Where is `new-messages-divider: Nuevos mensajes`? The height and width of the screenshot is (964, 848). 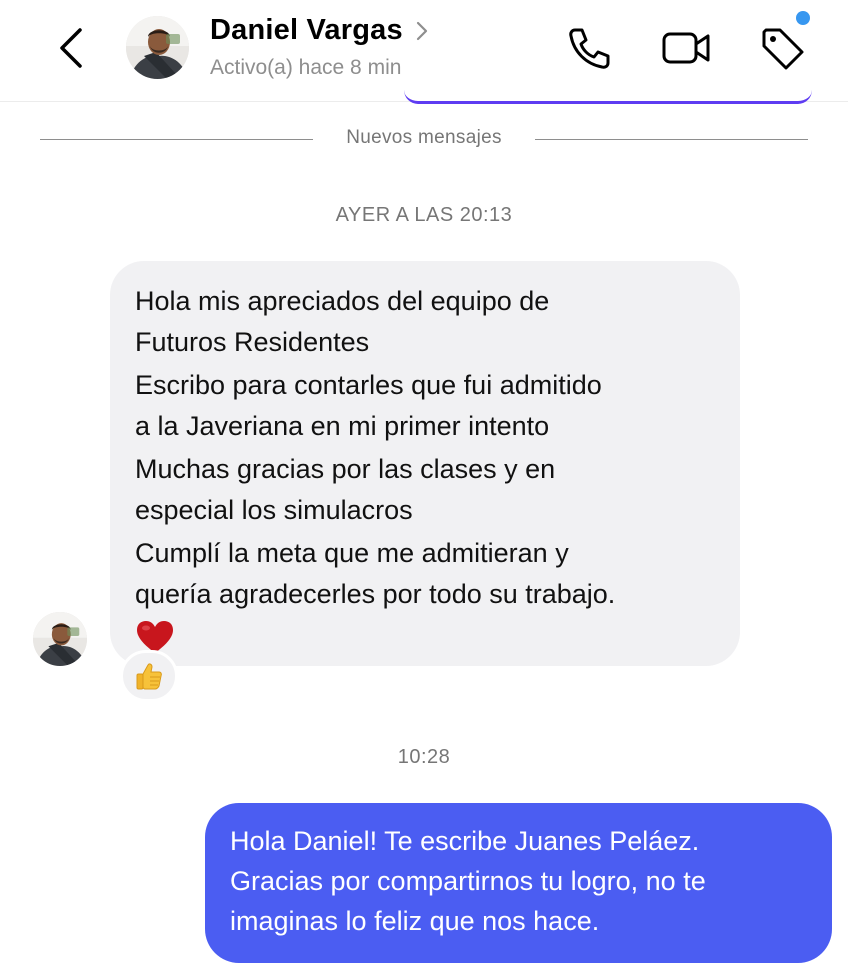 new-messages-divider: Nuevos mensajes is located at coordinates (424, 139).